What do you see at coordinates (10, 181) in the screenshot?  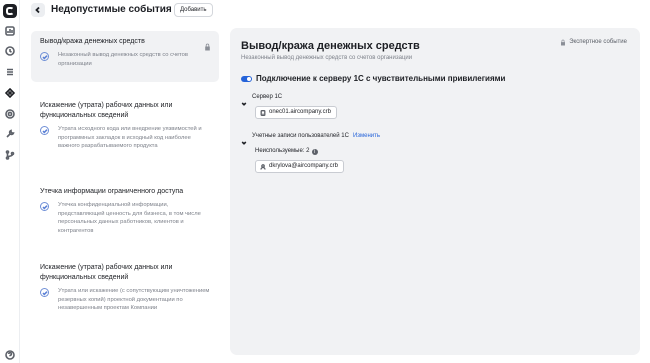 I see `left-rail` at bounding box center [10, 181].